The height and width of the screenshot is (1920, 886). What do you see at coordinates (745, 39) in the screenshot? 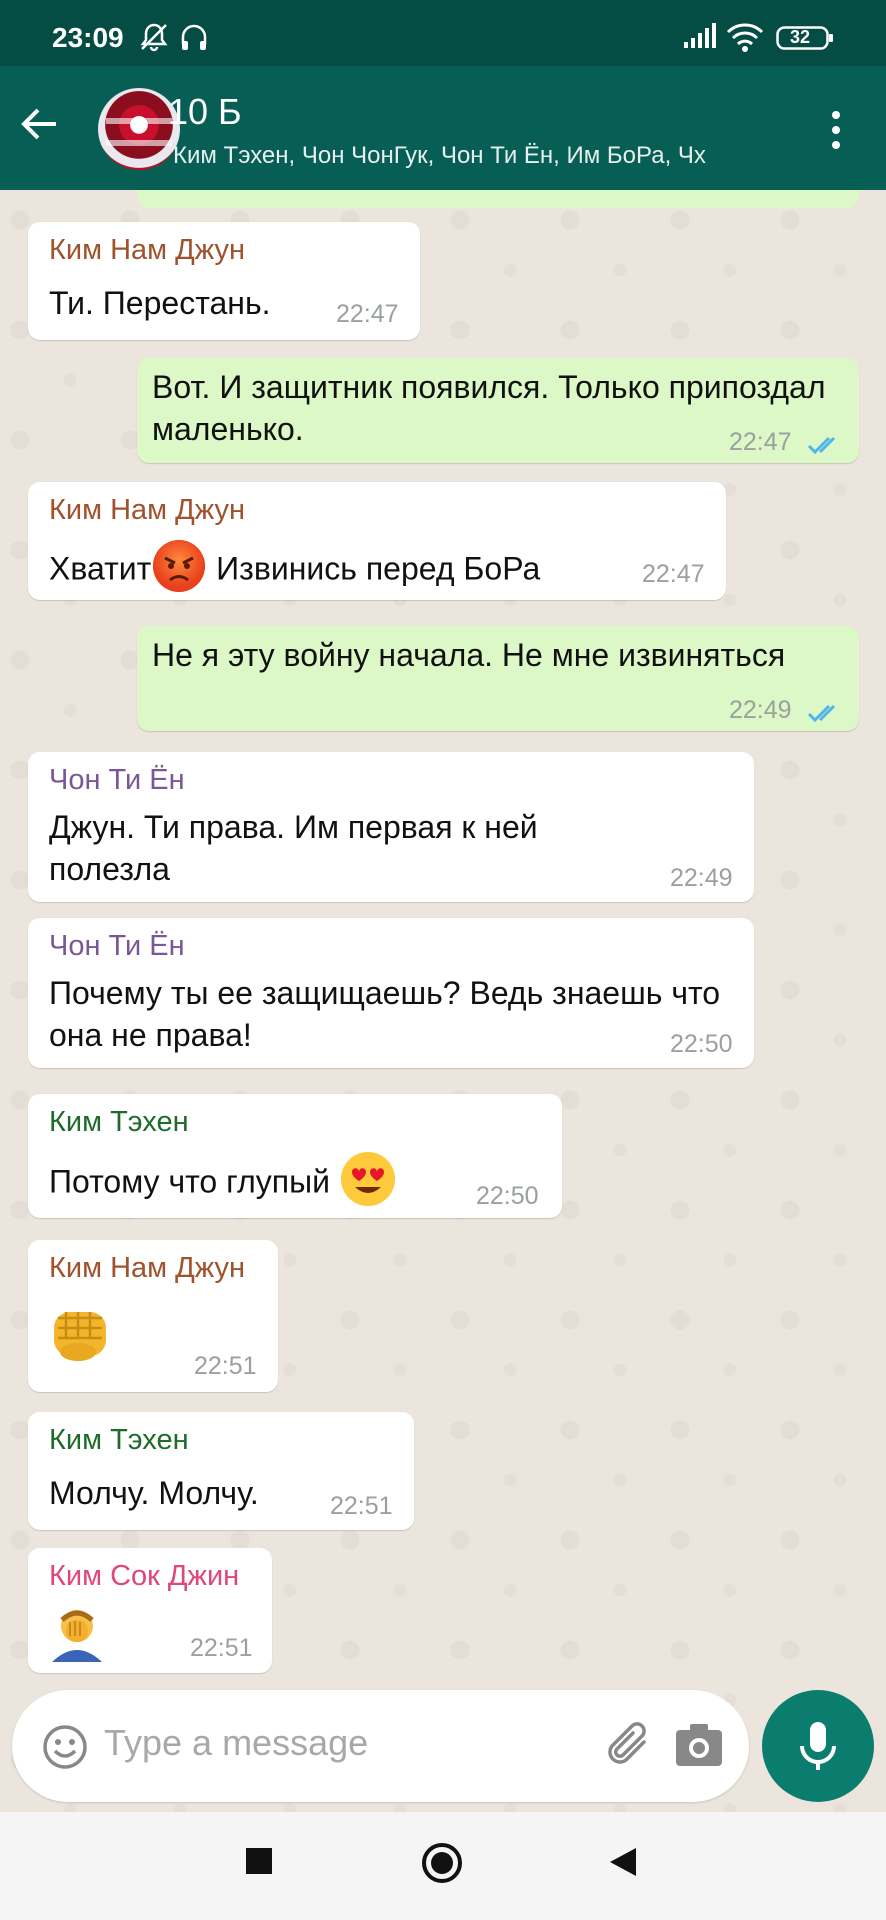
I see `wifi-icon` at bounding box center [745, 39].